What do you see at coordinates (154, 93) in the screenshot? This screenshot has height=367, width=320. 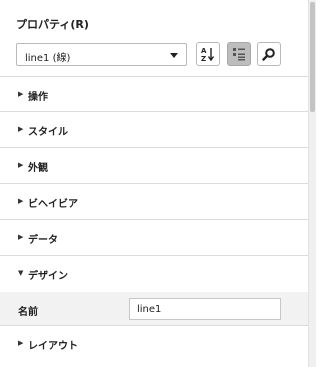 I see `section-operation: ▶ 操作` at bounding box center [154, 93].